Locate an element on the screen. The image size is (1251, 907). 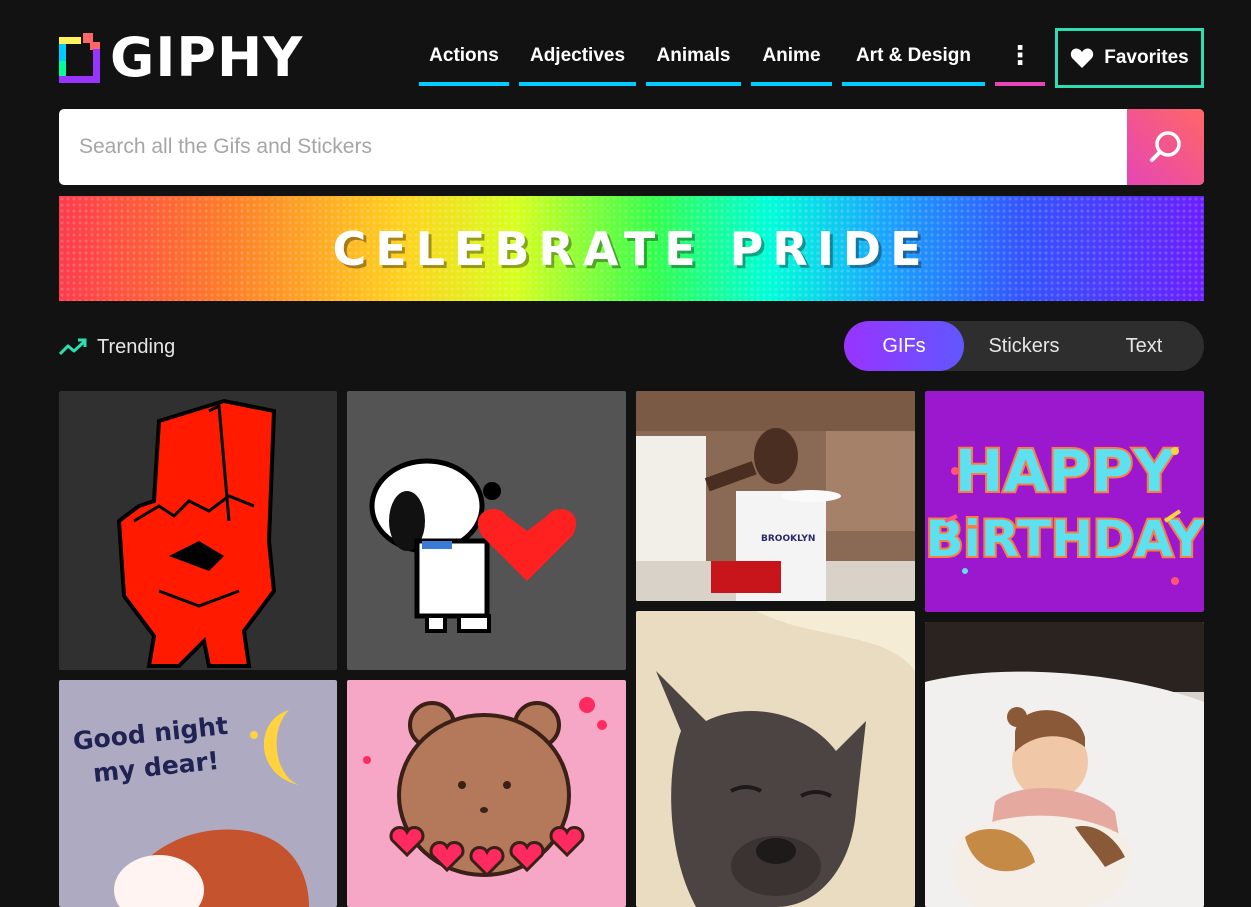
trending-icon is located at coordinates (73, 347).